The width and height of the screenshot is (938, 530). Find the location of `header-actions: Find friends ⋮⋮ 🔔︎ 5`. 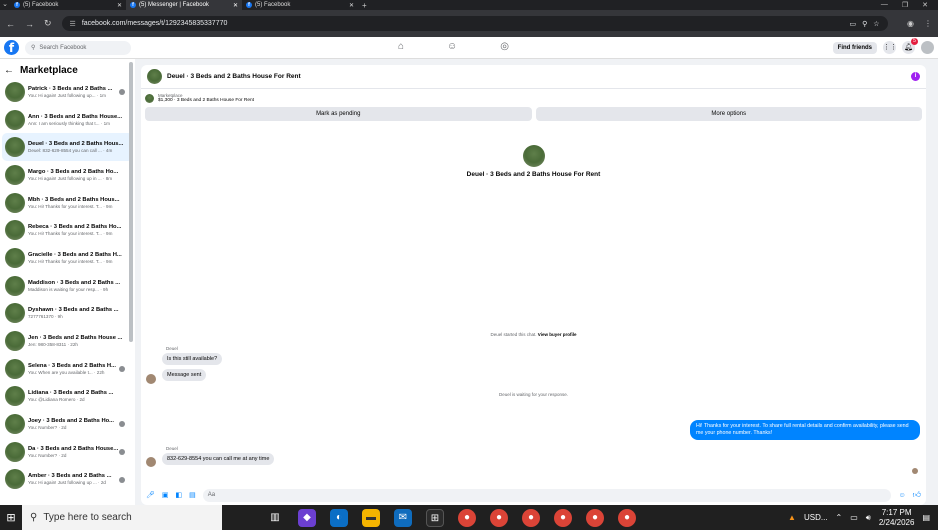

header-actions: Find friends ⋮⋮ 🔔︎ 5 is located at coordinates (883, 46).